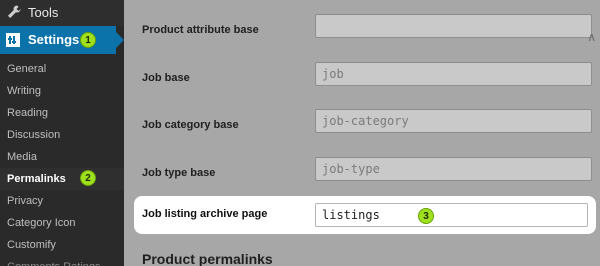 The height and width of the screenshot is (266, 600). I want to click on job-type-base-row: Job type base job-type, so click(362, 175).